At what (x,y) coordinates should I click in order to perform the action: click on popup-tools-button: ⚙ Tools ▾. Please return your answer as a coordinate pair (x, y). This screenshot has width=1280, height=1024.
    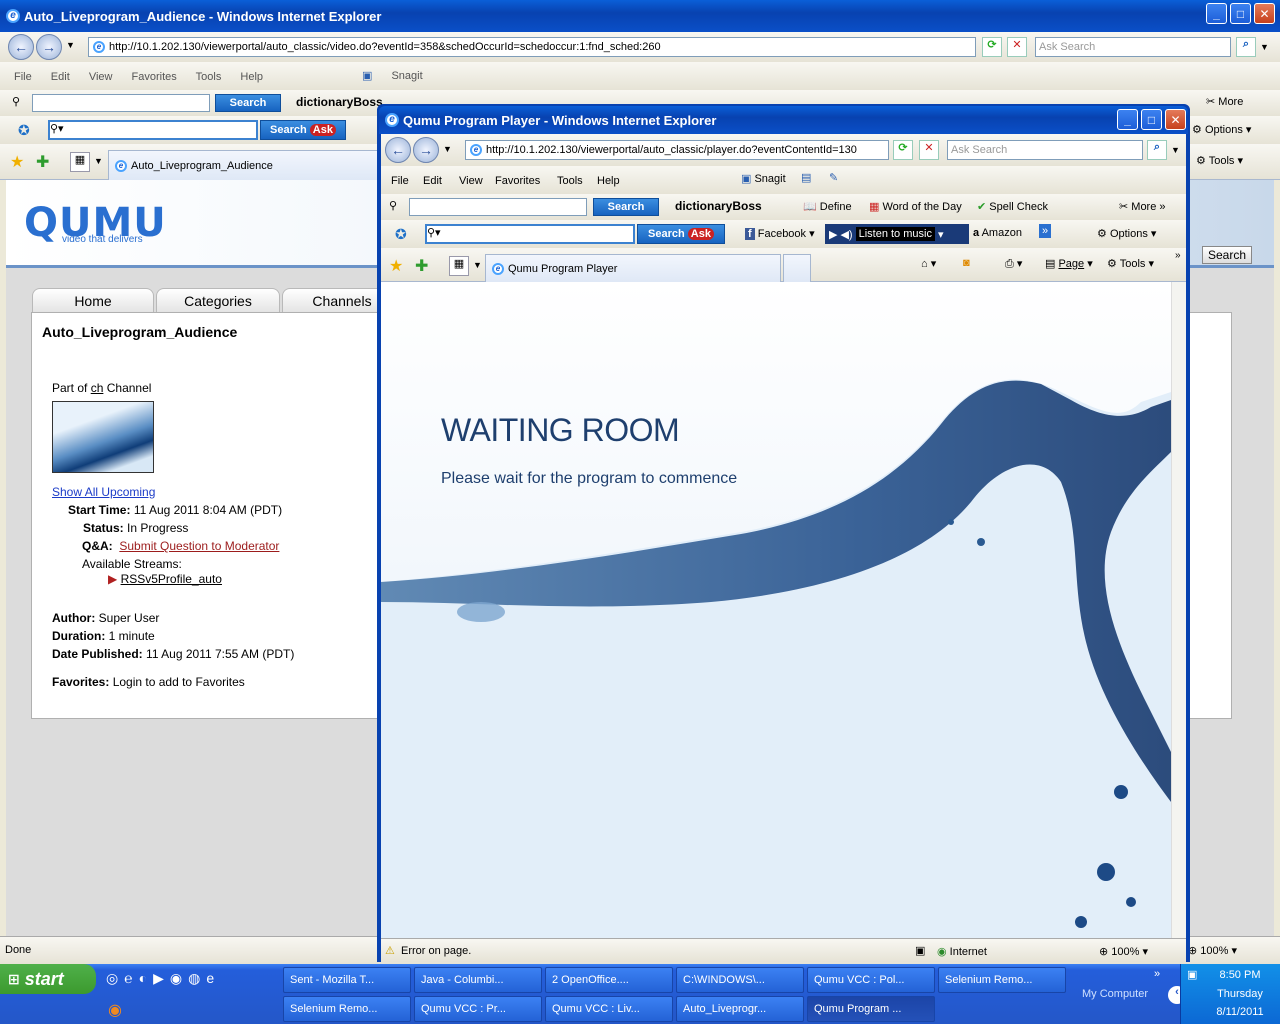
    Looking at the image, I should click on (1130, 263).